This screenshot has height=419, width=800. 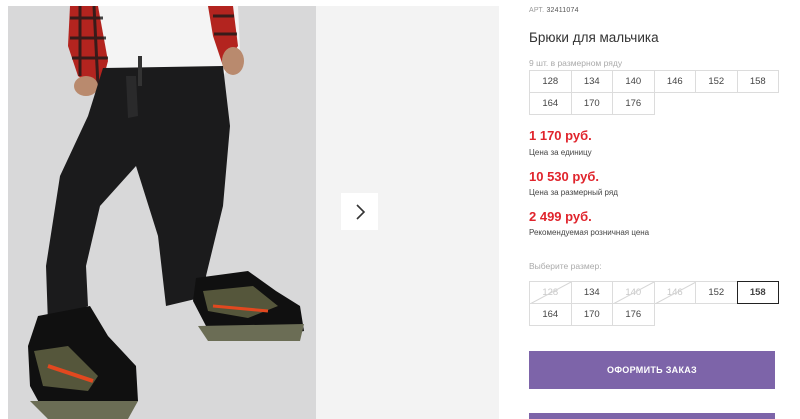 I want to click on article-label: АРТ., so click(x=537, y=10).